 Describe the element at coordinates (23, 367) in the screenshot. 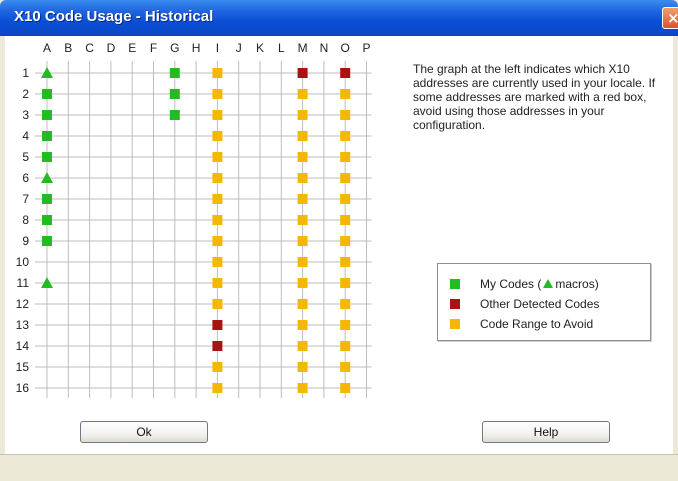

I see `row-label: 15` at that location.